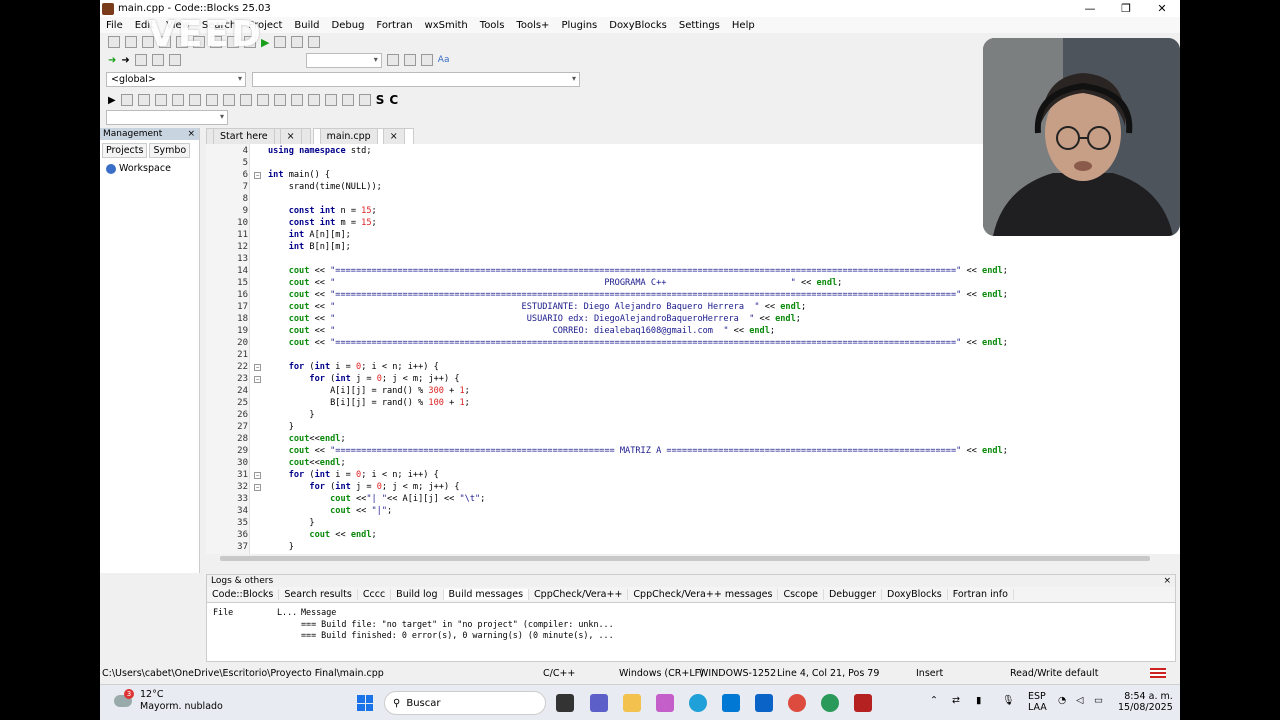 This screenshot has height=720, width=1280. I want to click on horizontal-scrollbar, so click(693, 558).